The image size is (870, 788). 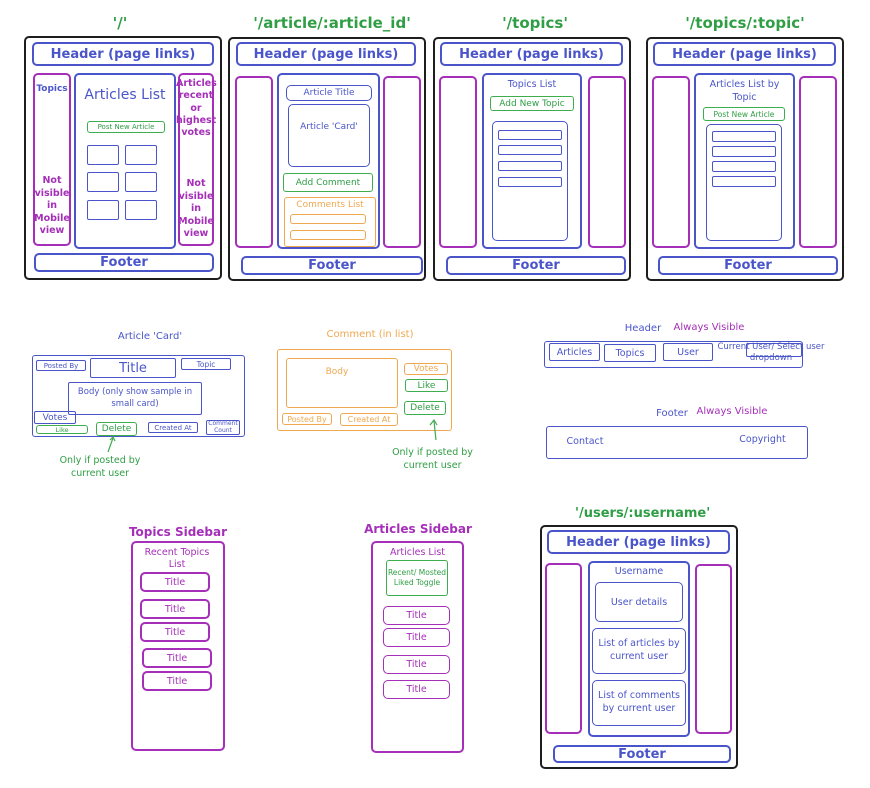 I want to click on topics-sidebar-item-label: Title, so click(x=177, y=681).